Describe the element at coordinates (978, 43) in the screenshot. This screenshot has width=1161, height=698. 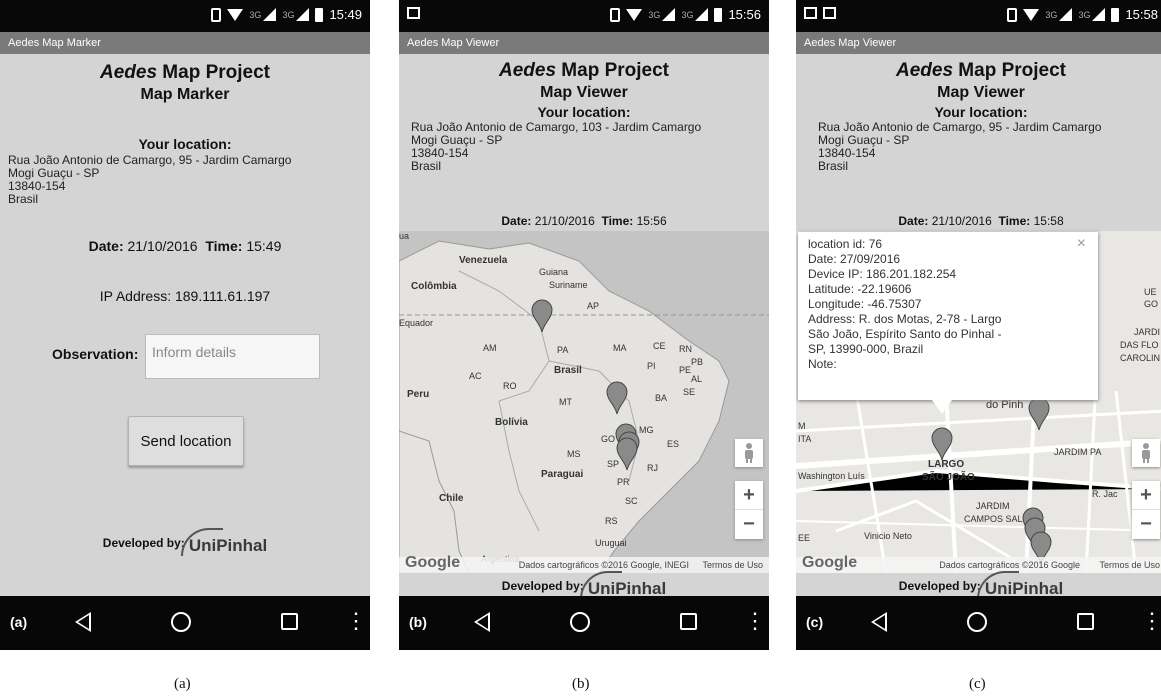
I see `app-title-bar: Aedes Map Viewer` at that location.